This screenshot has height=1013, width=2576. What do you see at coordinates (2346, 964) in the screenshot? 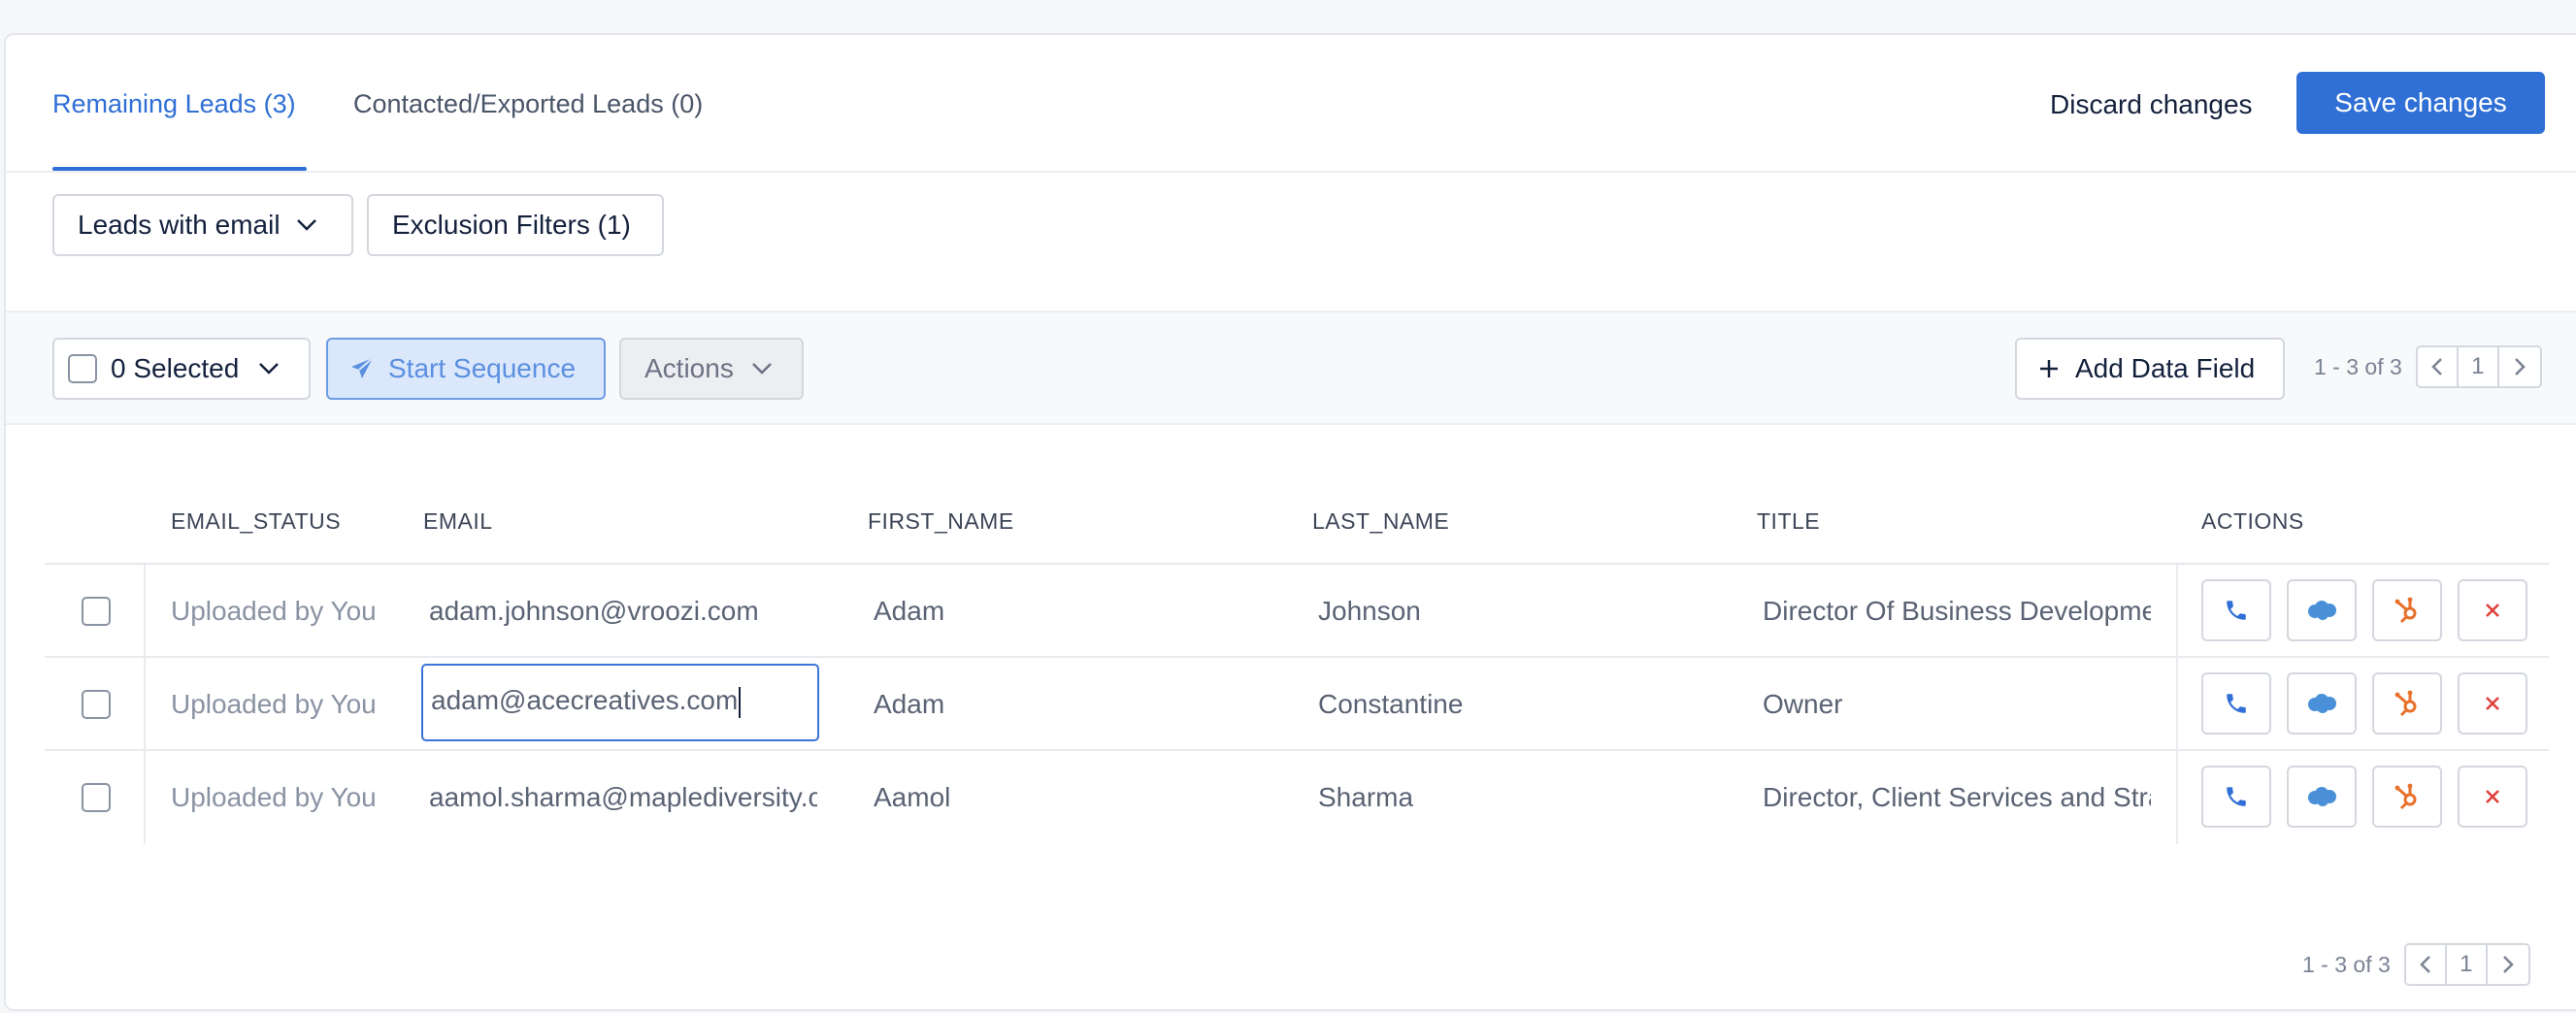
I see `pagination-range: 1 - 3 of 3` at bounding box center [2346, 964].